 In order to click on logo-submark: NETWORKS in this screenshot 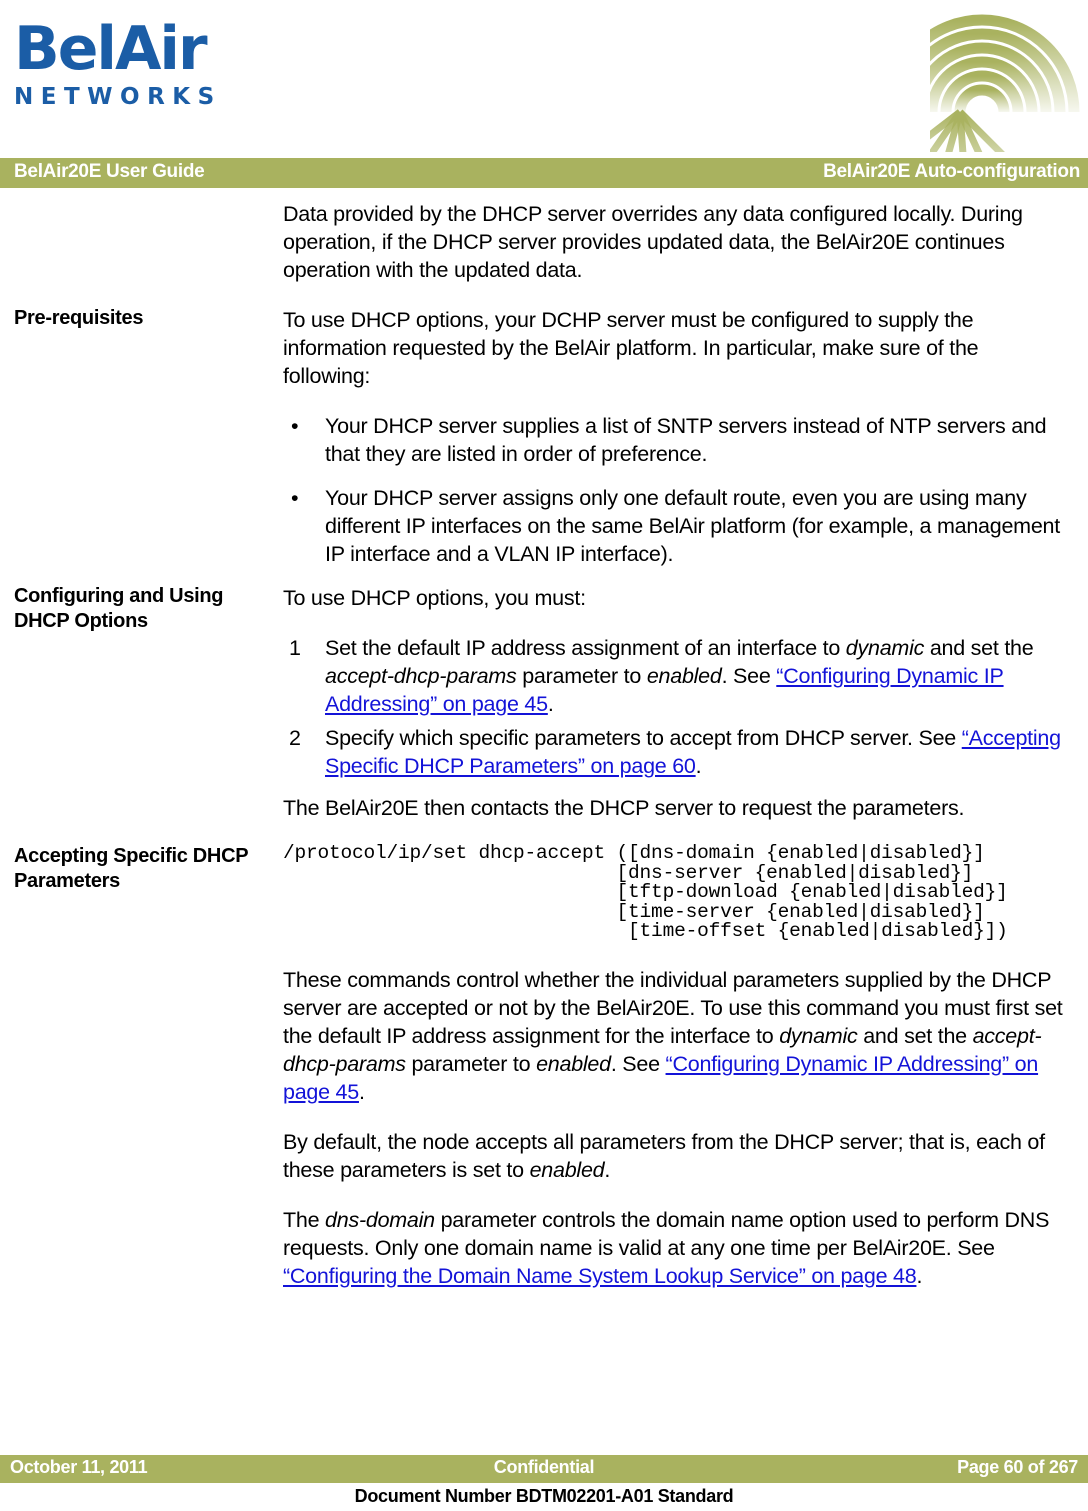, I will do `click(118, 97)`.